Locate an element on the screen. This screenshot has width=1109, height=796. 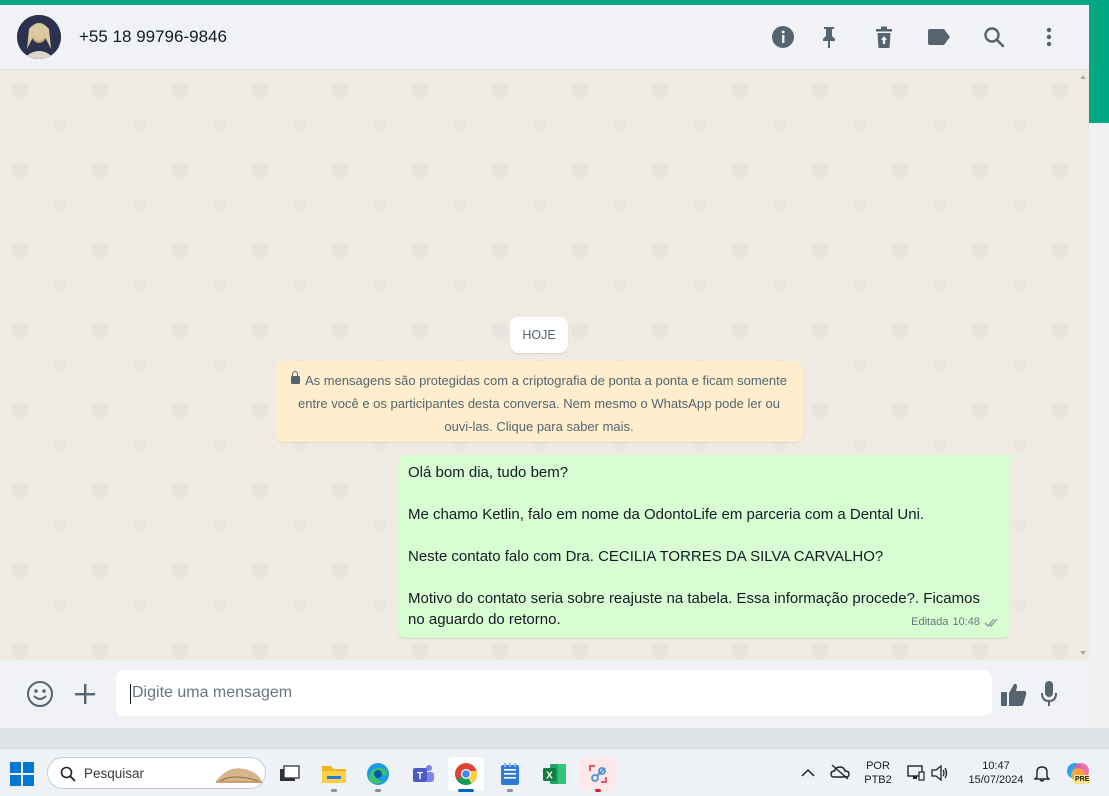
message-input is located at coordinates (554, 693).